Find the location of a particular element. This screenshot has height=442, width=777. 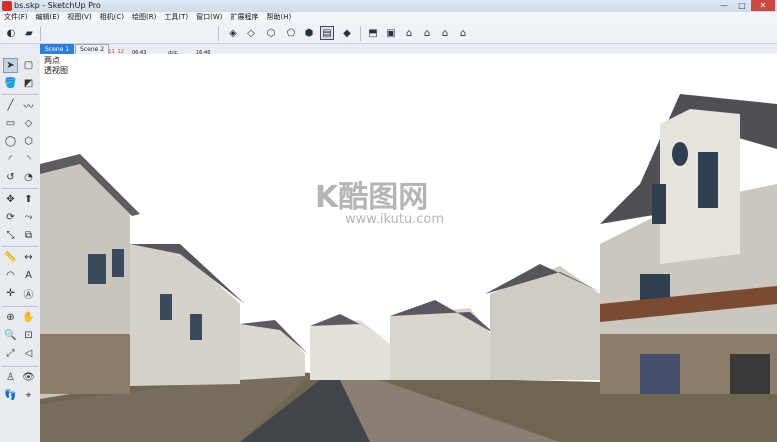

watermark-url: www.ikutu.com is located at coordinates (395, 219).